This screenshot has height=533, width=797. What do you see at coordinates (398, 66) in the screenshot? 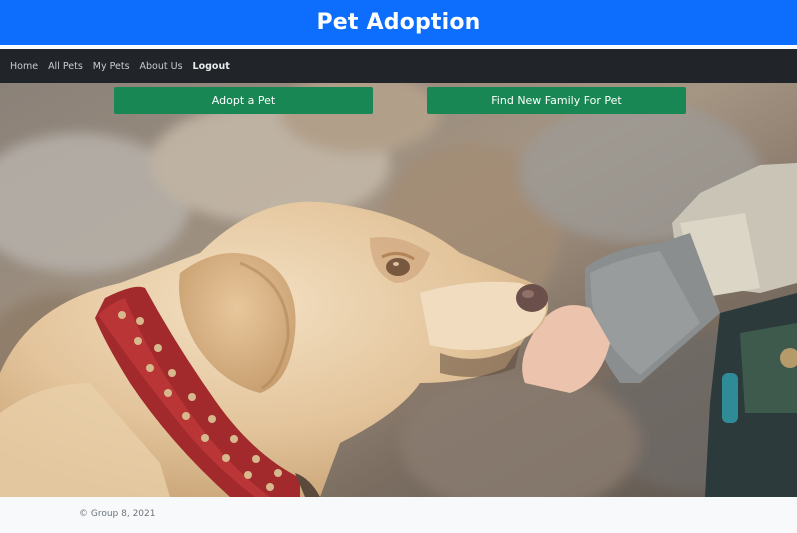
I see `main-navbar: Home All Pets My Pets About Us Logout` at bounding box center [398, 66].